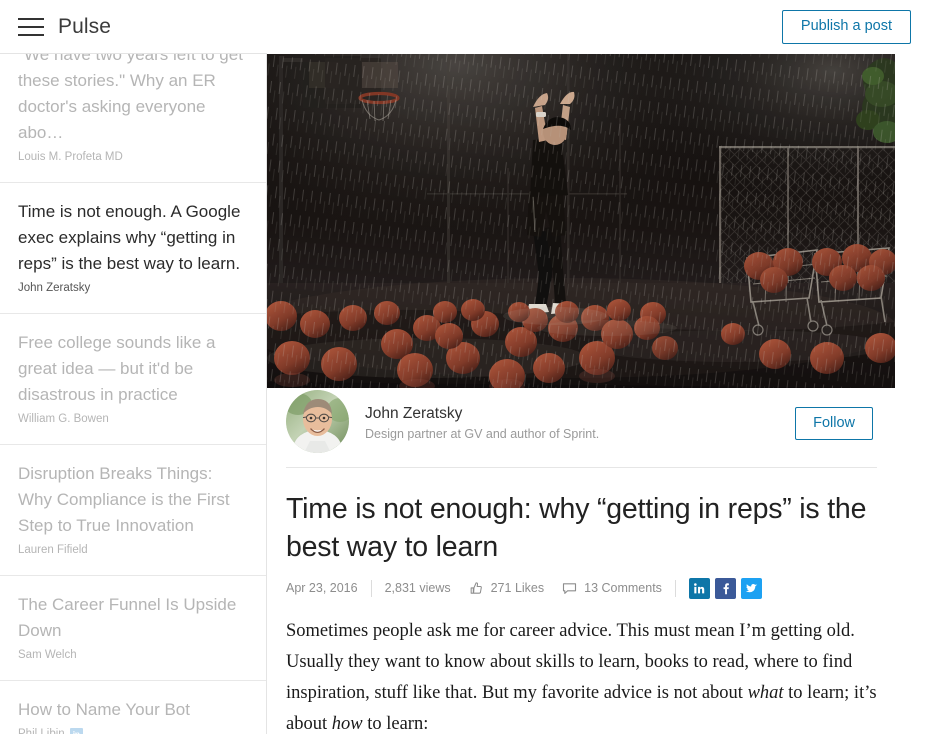  What do you see at coordinates (569, 588) in the screenshot?
I see `comment-bubble-icon` at bounding box center [569, 588].